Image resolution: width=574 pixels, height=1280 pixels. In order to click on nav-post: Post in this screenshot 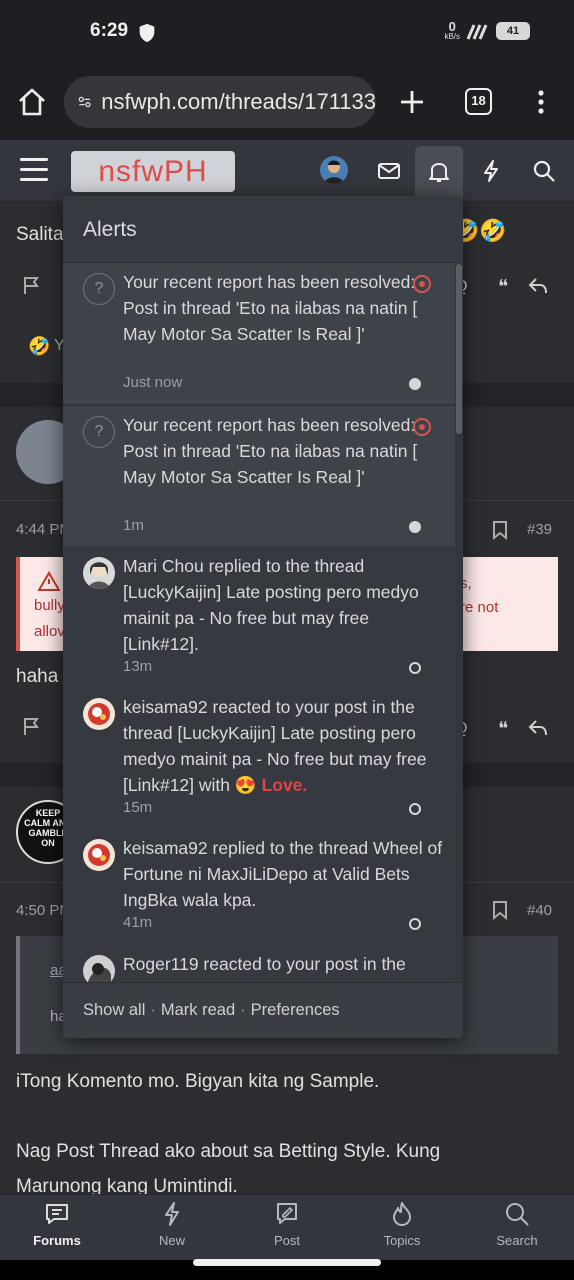, I will do `click(287, 1224)`.